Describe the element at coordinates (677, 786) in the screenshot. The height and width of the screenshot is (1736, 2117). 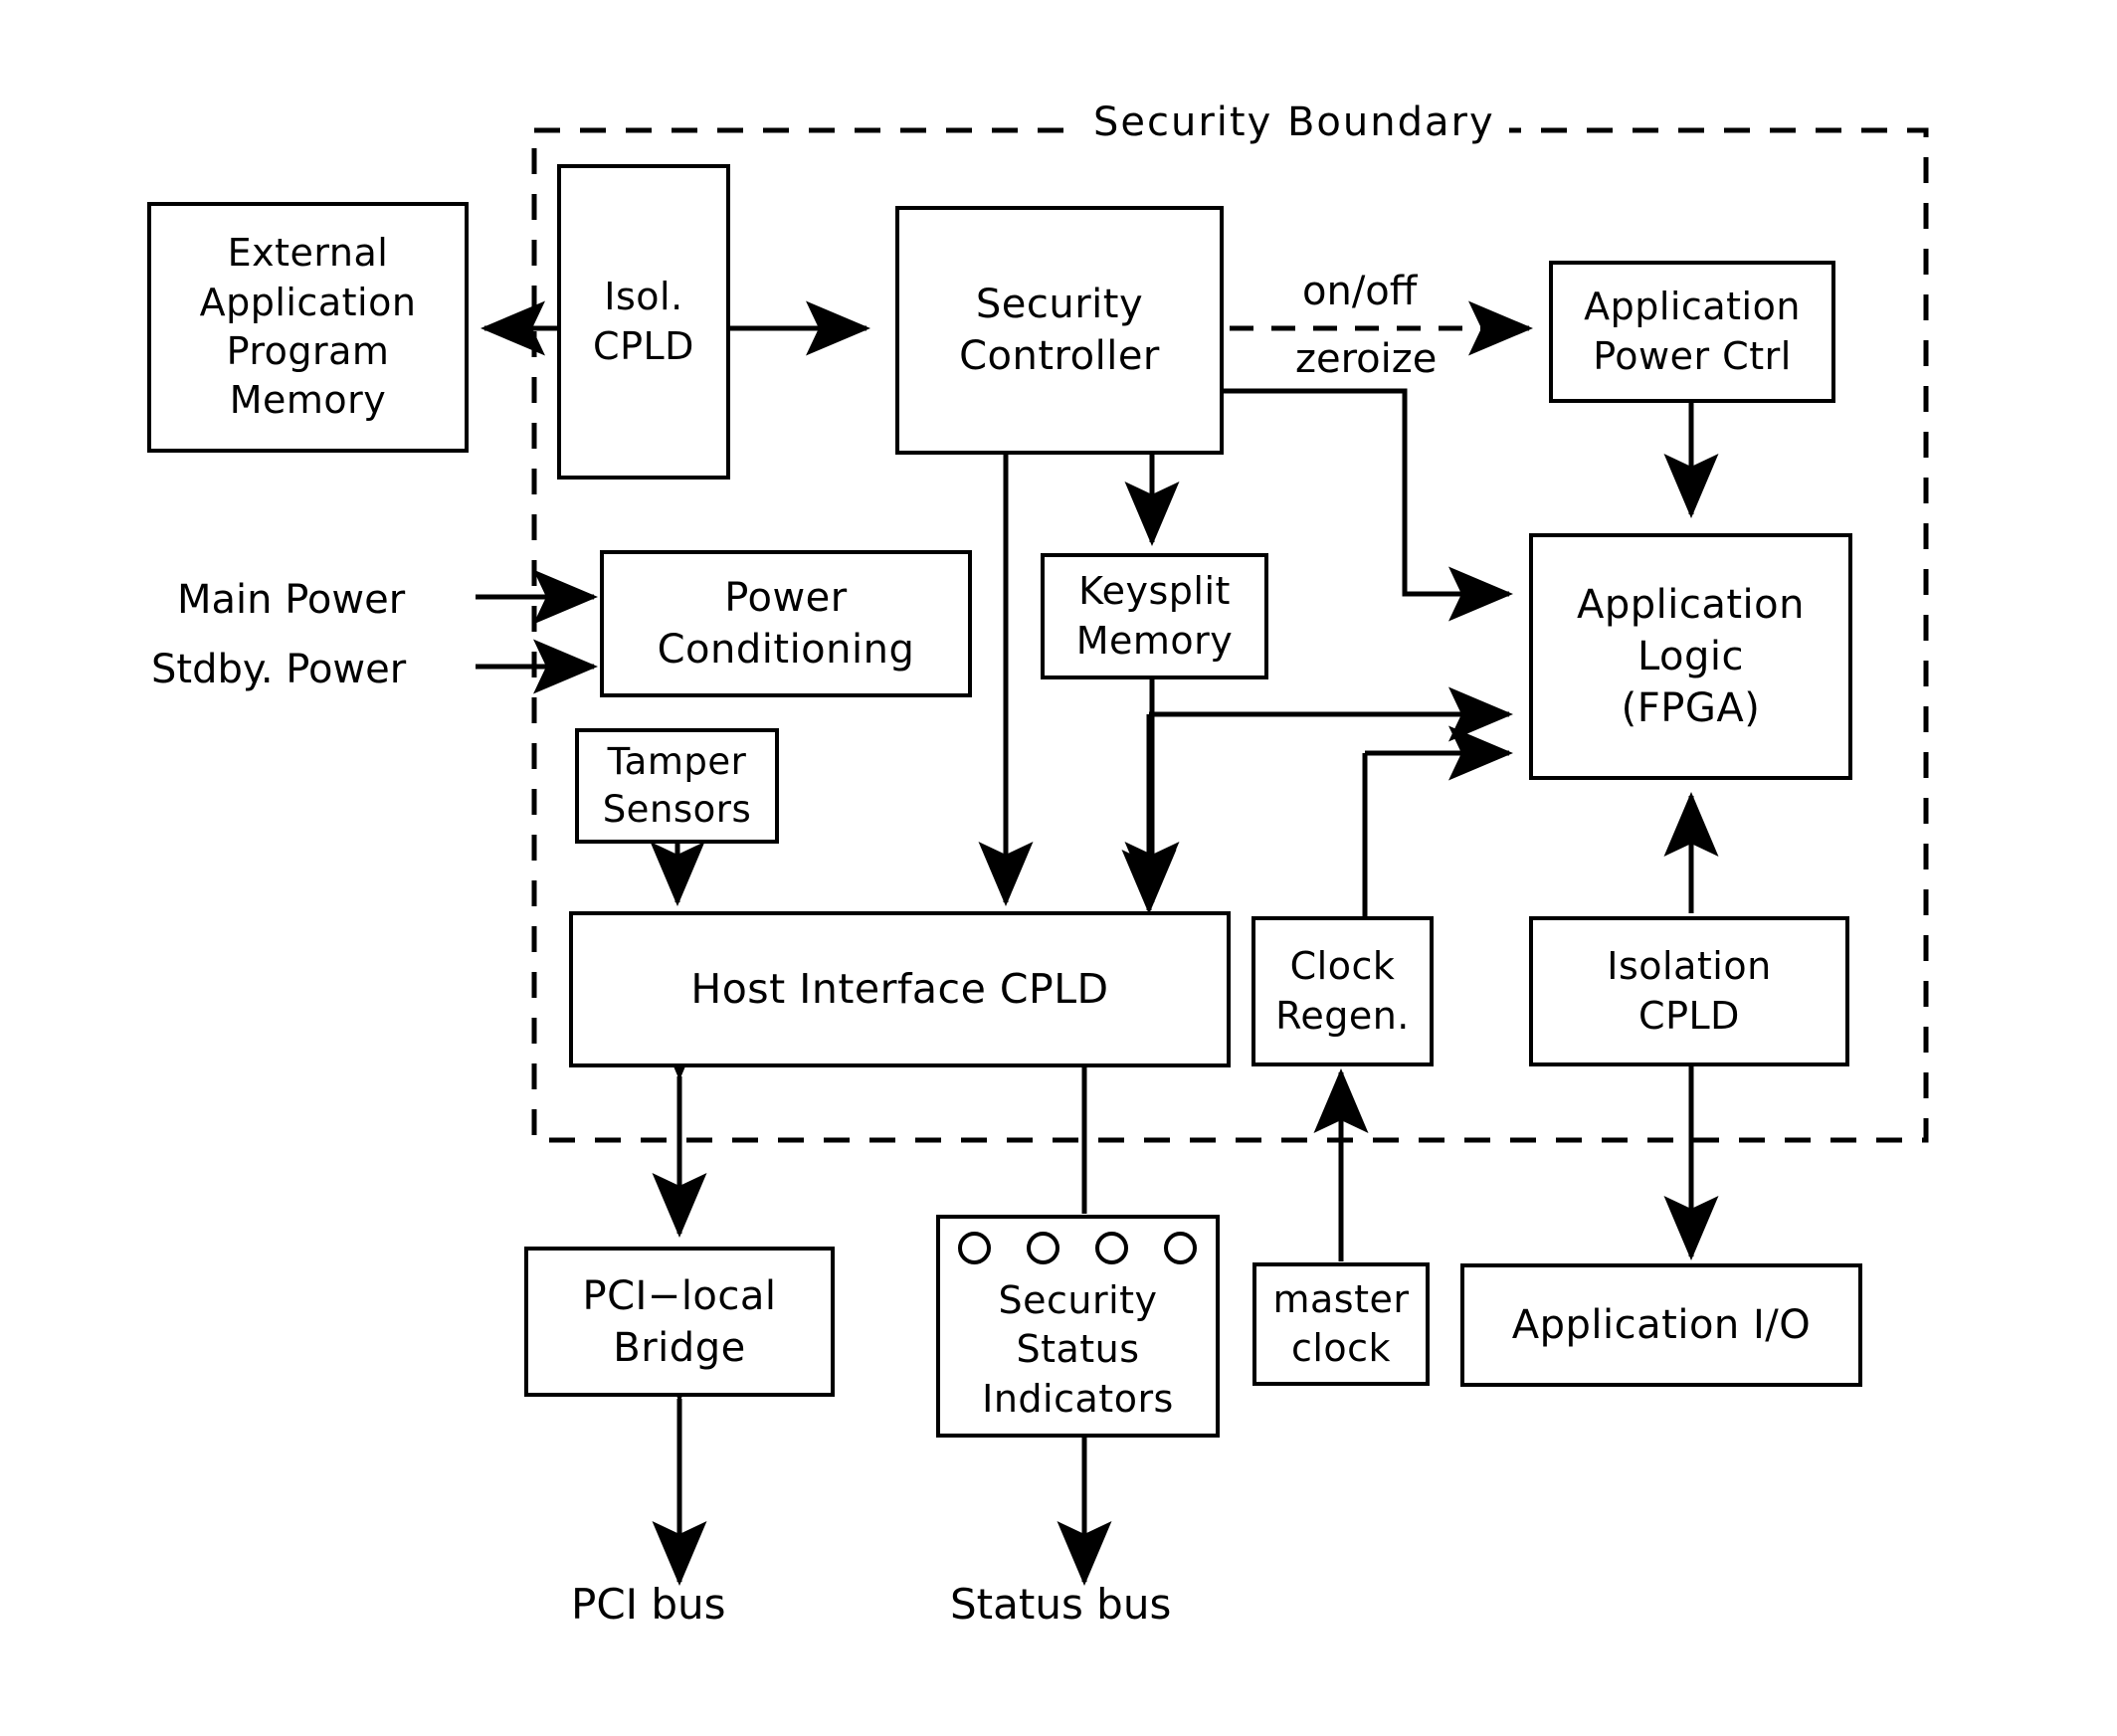
I see `block-tamper-sensors: Tamper Sensors` at that location.